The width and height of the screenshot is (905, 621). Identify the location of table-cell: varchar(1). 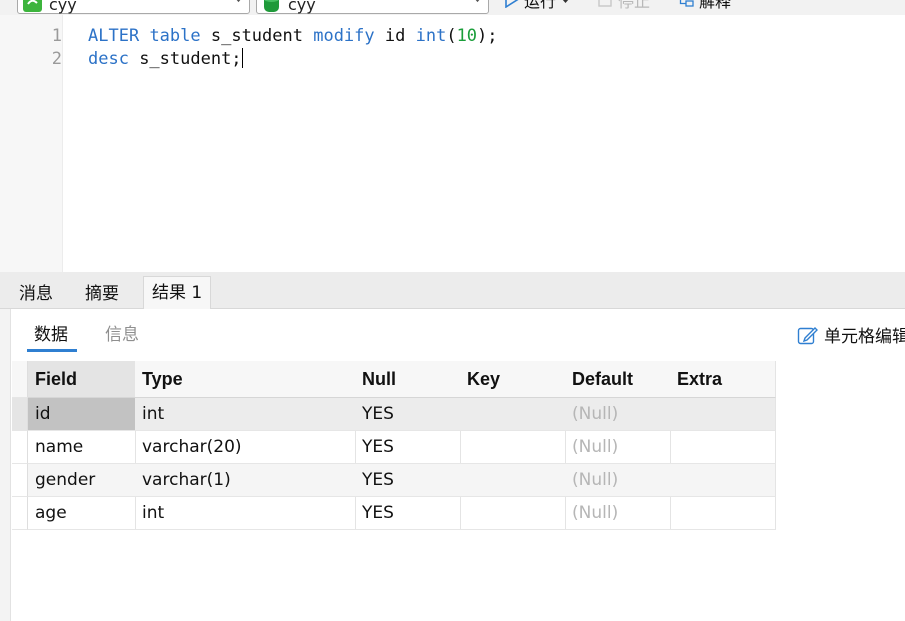
(245, 480).